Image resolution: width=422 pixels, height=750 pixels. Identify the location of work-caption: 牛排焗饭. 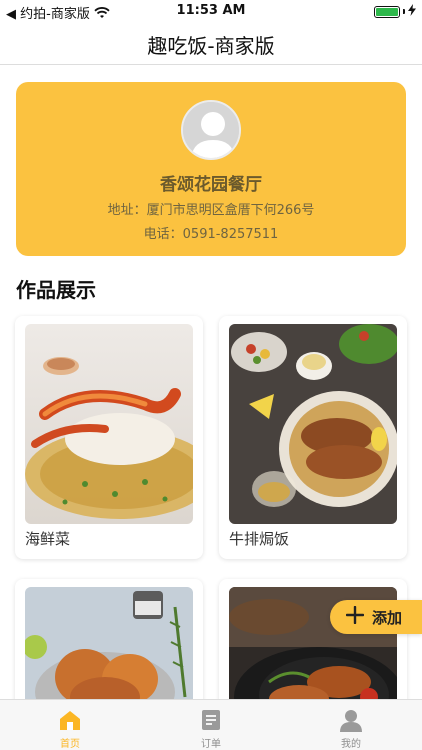
(259, 539).